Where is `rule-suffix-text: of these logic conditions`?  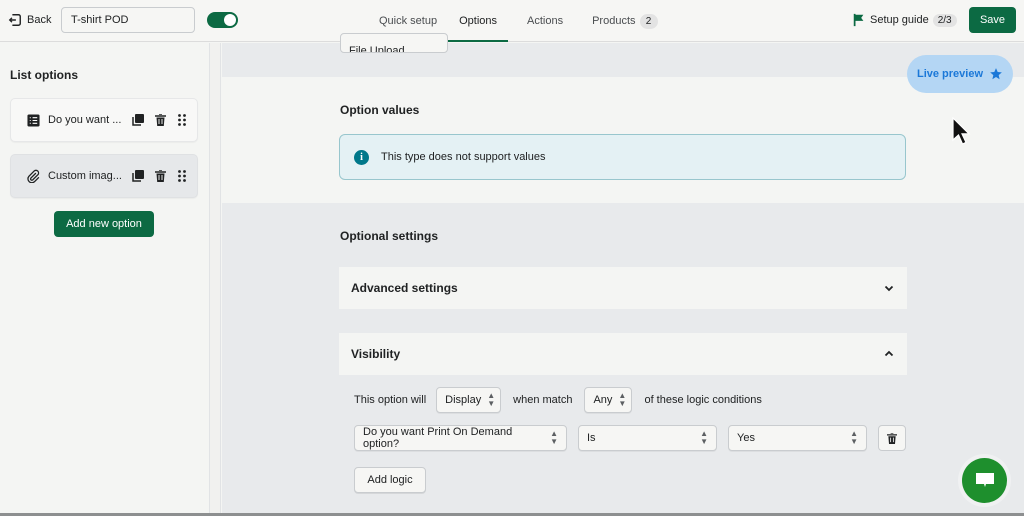
rule-suffix-text: of these logic conditions is located at coordinates (703, 400).